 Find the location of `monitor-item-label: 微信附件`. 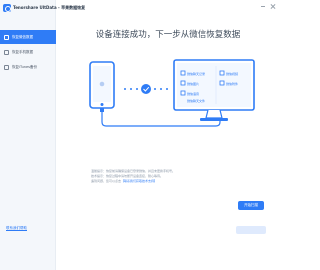

monitor-item-label: 微信附件 is located at coordinates (232, 83).